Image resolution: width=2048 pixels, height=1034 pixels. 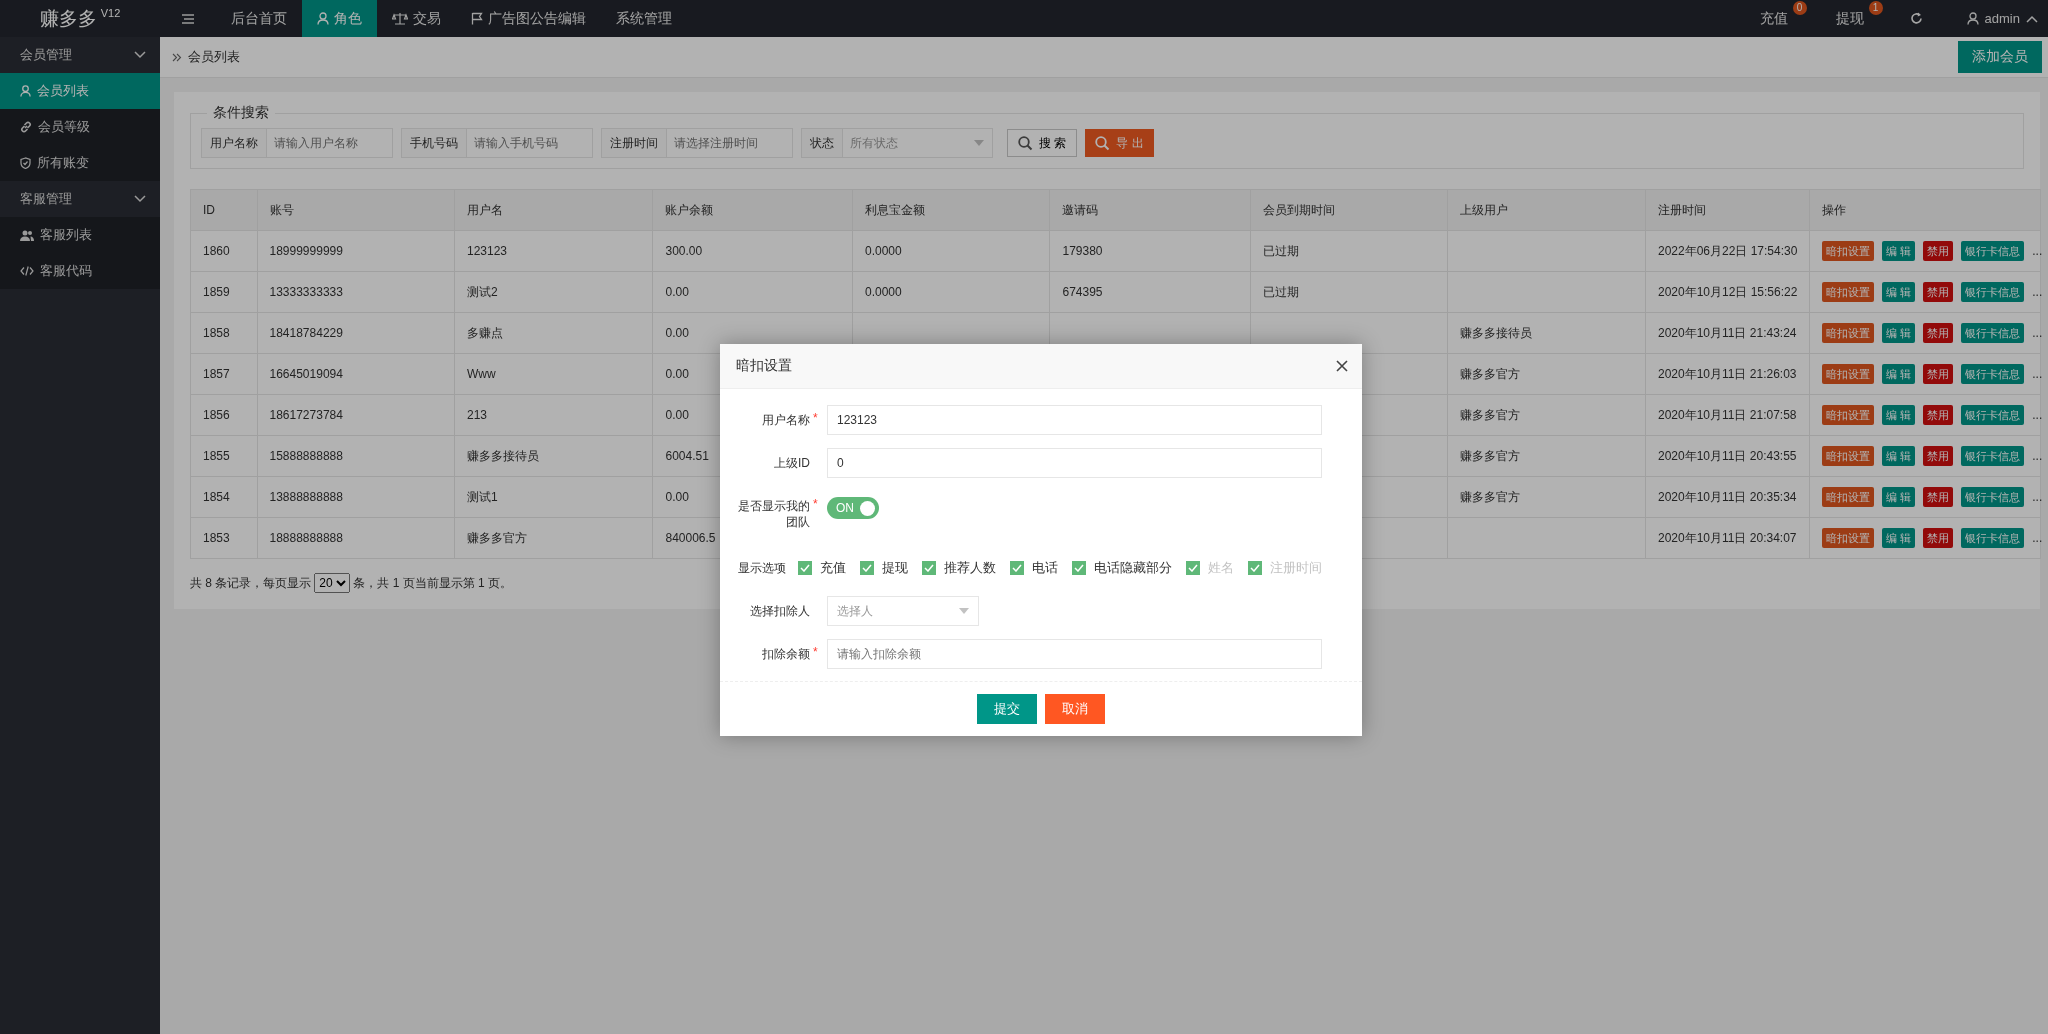 What do you see at coordinates (26, 127) in the screenshot?
I see `link-icon` at bounding box center [26, 127].